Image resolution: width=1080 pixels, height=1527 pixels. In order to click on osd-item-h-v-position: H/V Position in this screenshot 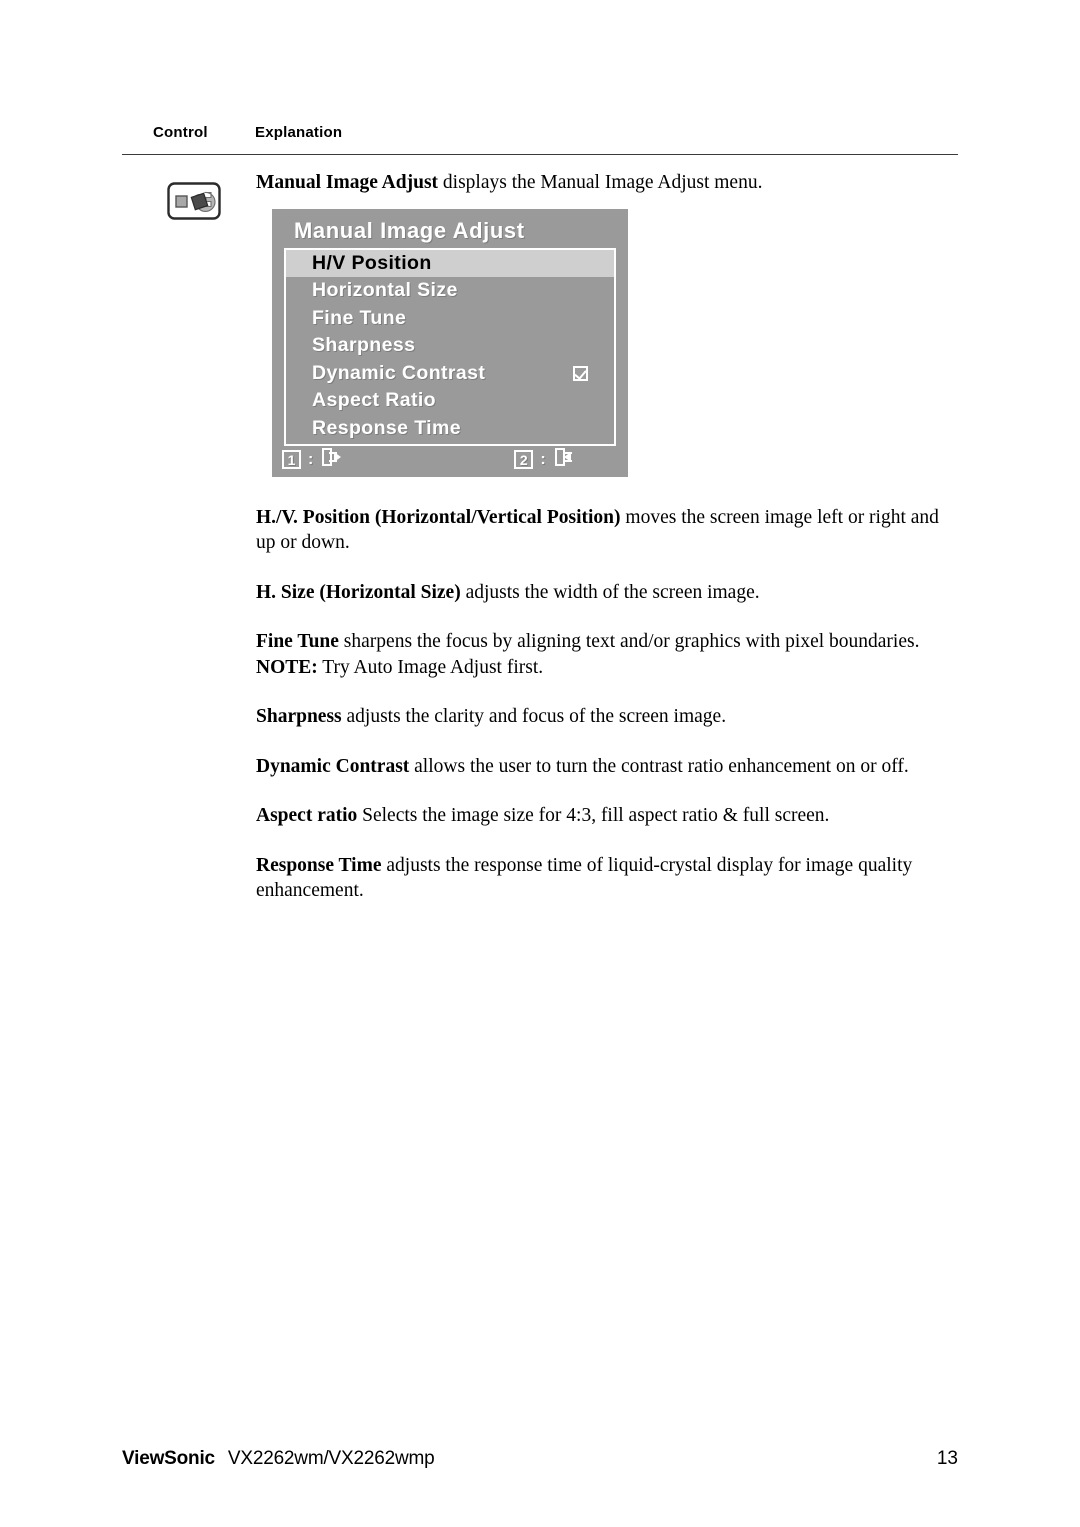, I will do `click(450, 263)`.